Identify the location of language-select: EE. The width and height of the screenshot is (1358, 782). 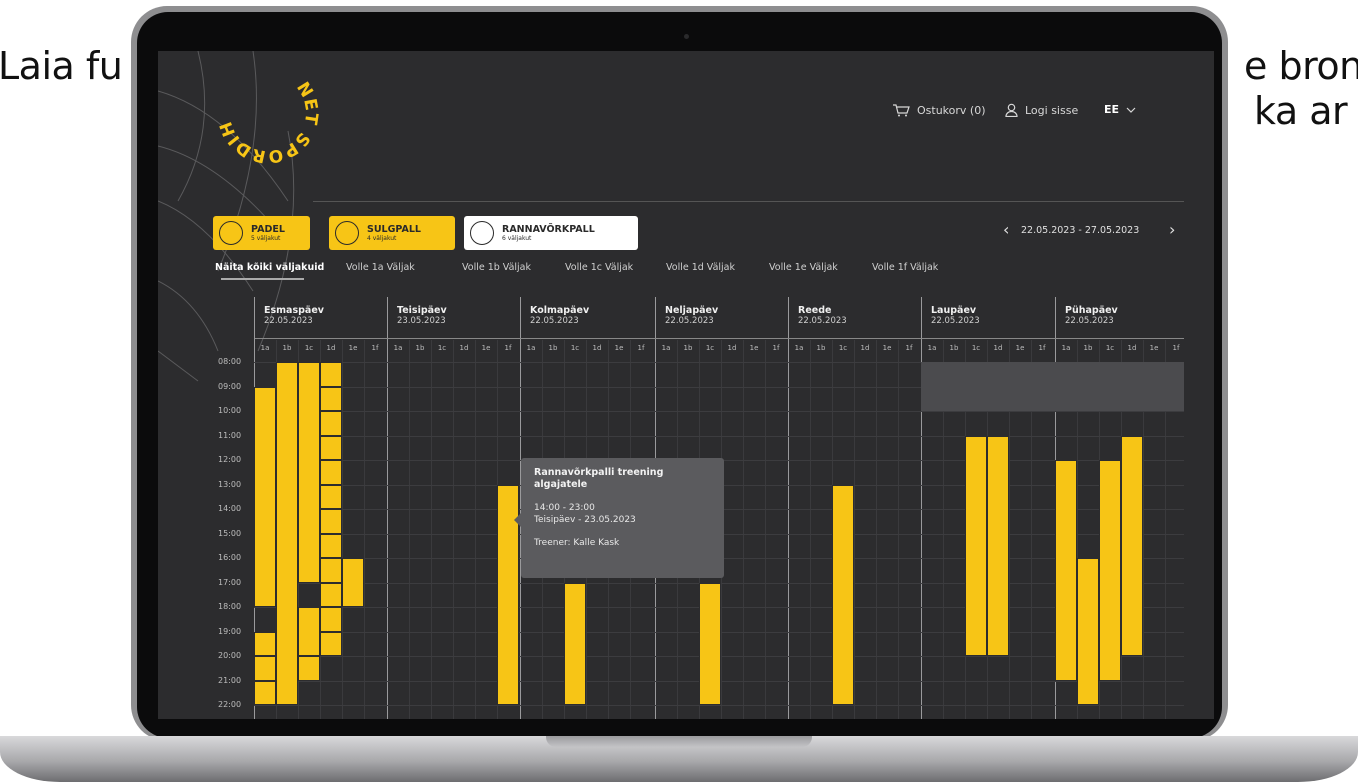
(1120, 109).